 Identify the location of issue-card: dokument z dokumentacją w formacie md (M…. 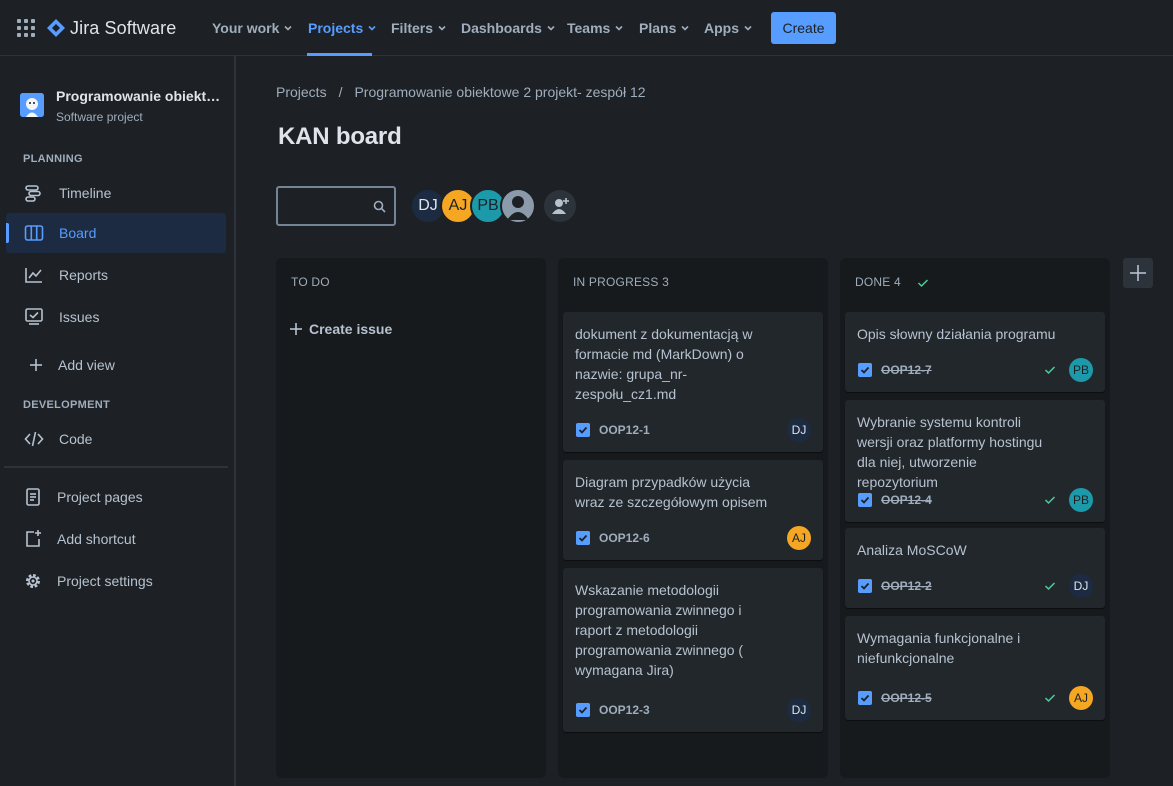
(693, 382).